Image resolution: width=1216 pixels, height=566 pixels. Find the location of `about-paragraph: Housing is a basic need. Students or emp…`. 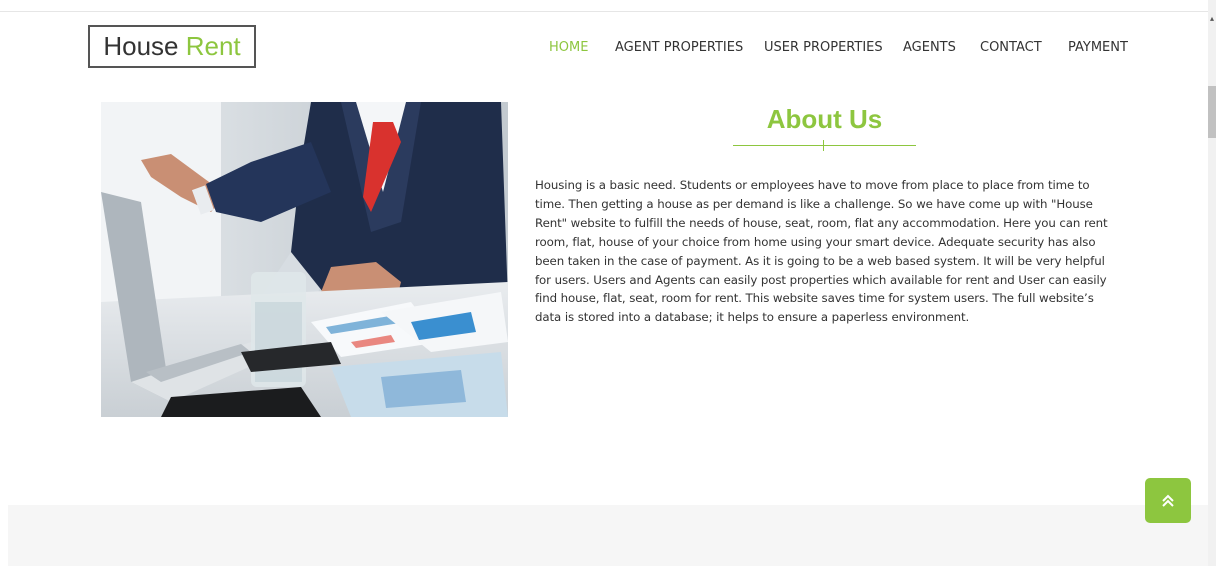

about-paragraph: Housing is a basic need. Students or emp… is located at coordinates (821, 251).